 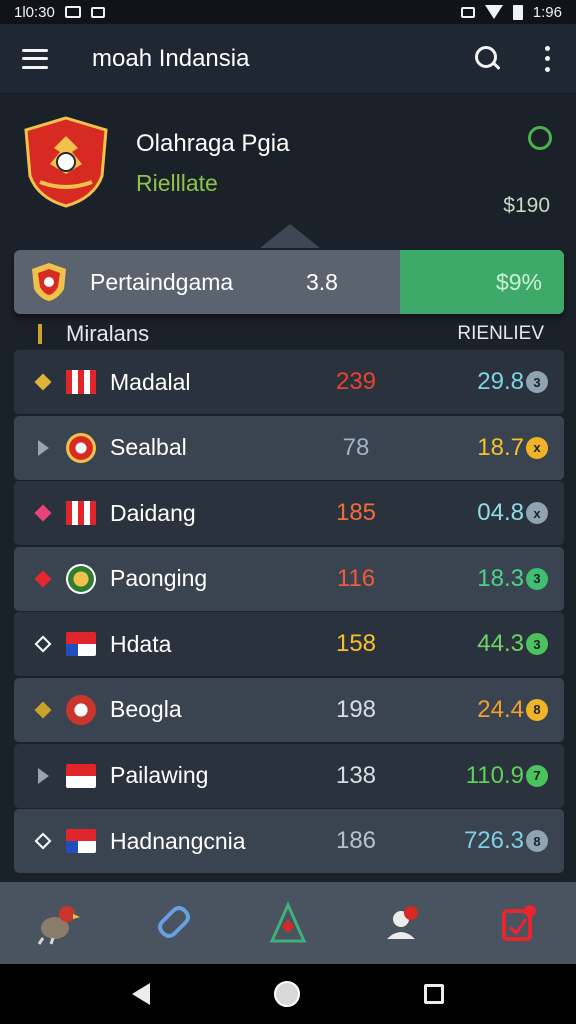 I want to click on list-item: Hadnangcnia 186 726.3 8, so click(x=289, y=841).